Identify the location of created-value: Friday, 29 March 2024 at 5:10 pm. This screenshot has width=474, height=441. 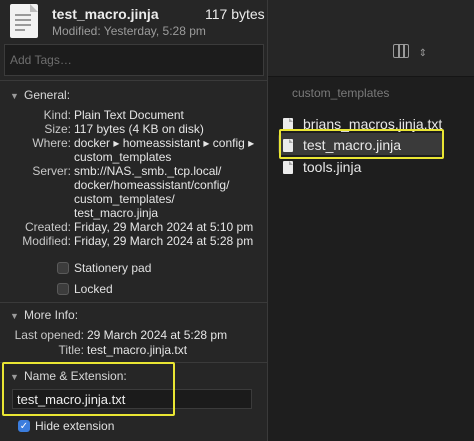
(164, 227).